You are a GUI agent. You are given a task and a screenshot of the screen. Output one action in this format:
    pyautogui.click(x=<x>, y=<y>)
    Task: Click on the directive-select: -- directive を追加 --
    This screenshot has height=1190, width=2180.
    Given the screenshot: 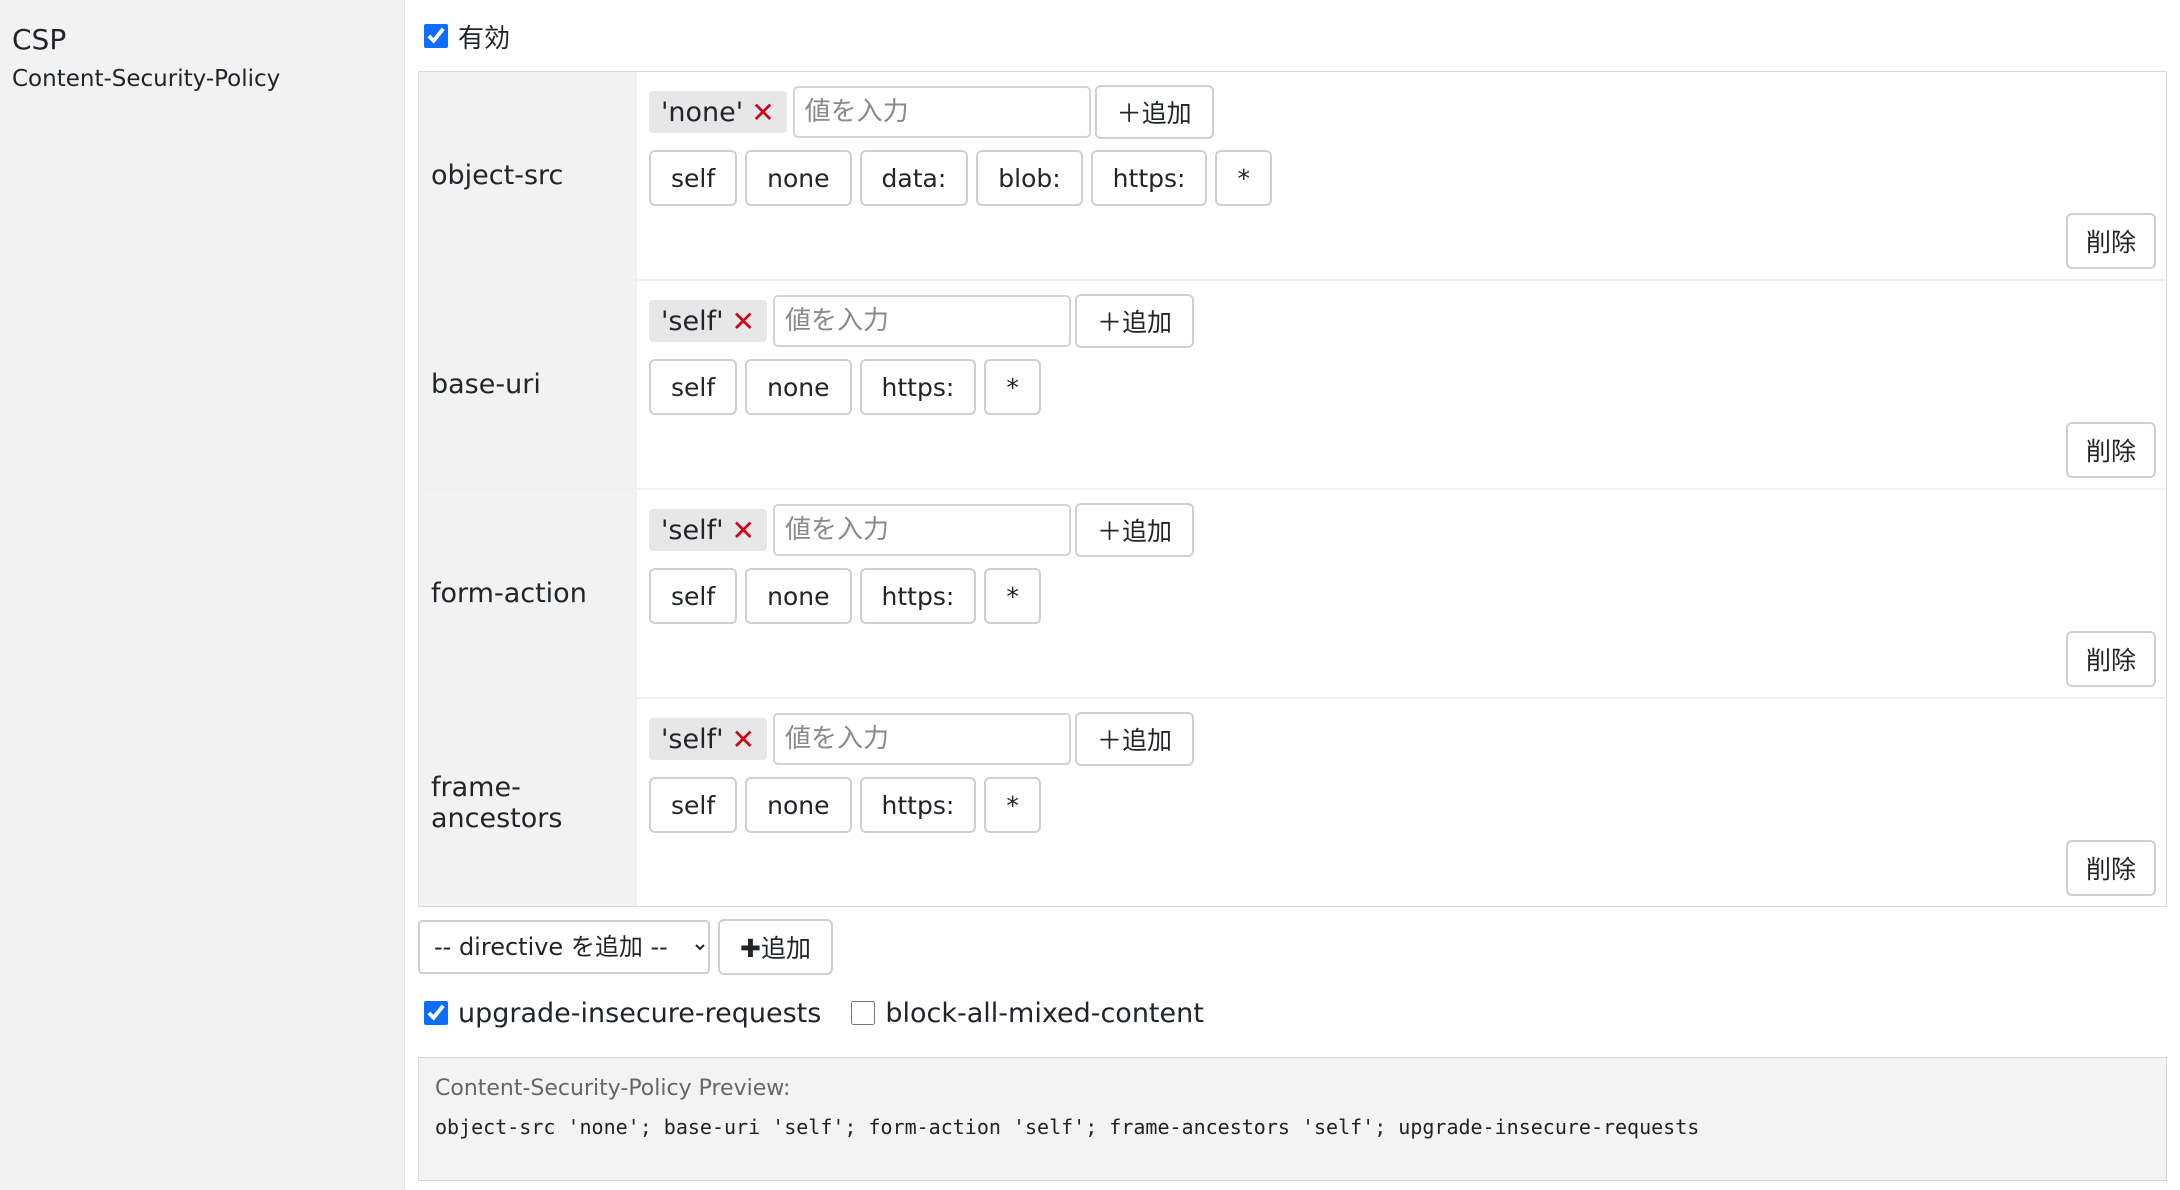 What is the action you would take?
    pyautogui.click(x=564, y=947)
    